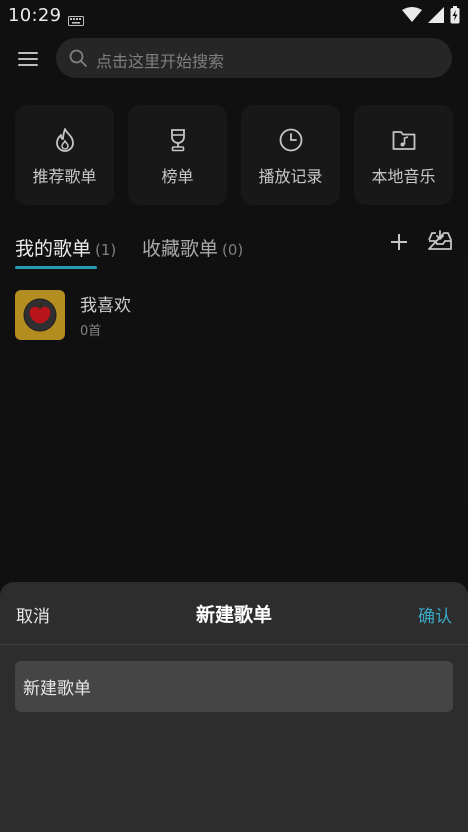 Image resolution: width=468 pixels, height=832 pixels. Describe the element at coordinates (33, 614) in the screenshot. I see `cancel-button: 取消` at that location.